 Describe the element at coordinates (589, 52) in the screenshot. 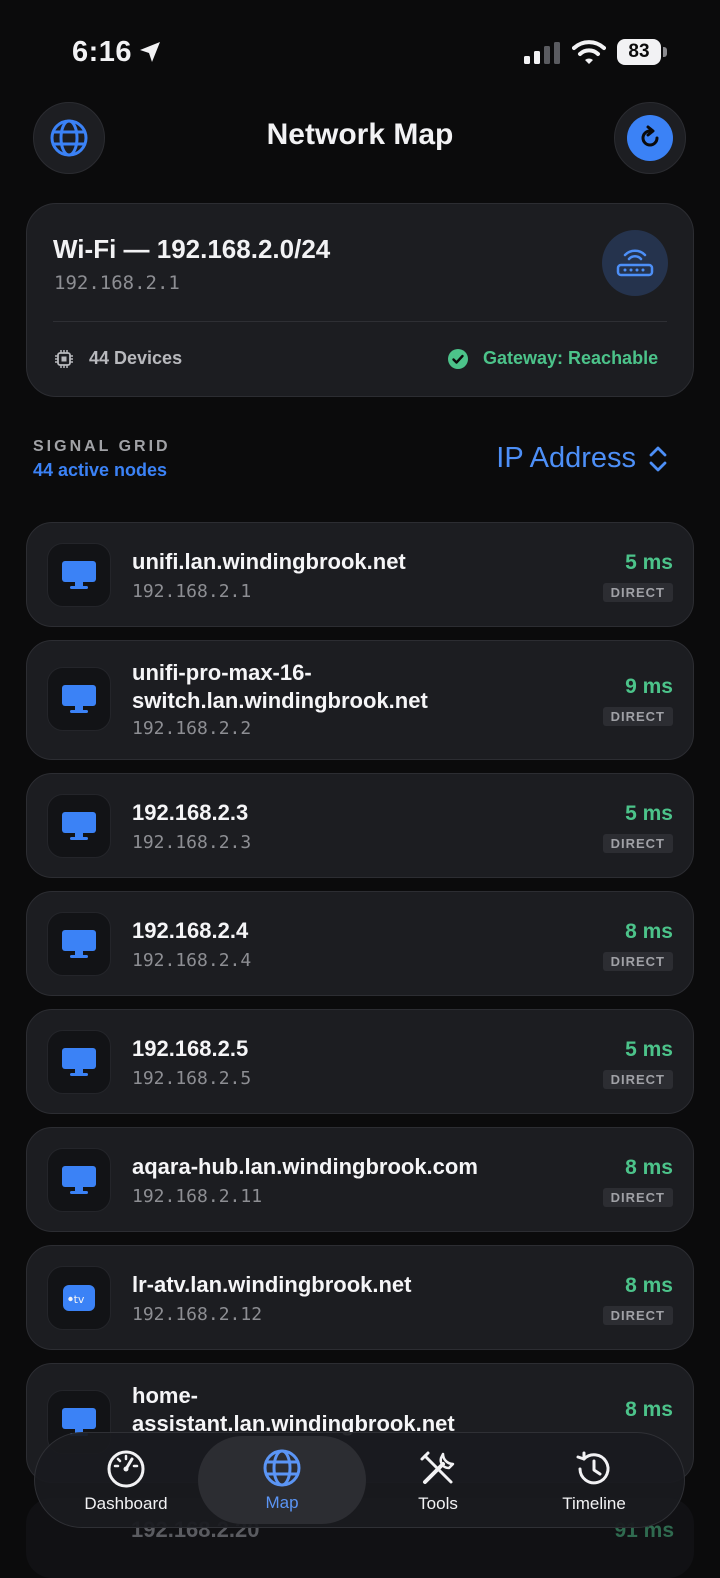

I see `wifi-icon` at that location.